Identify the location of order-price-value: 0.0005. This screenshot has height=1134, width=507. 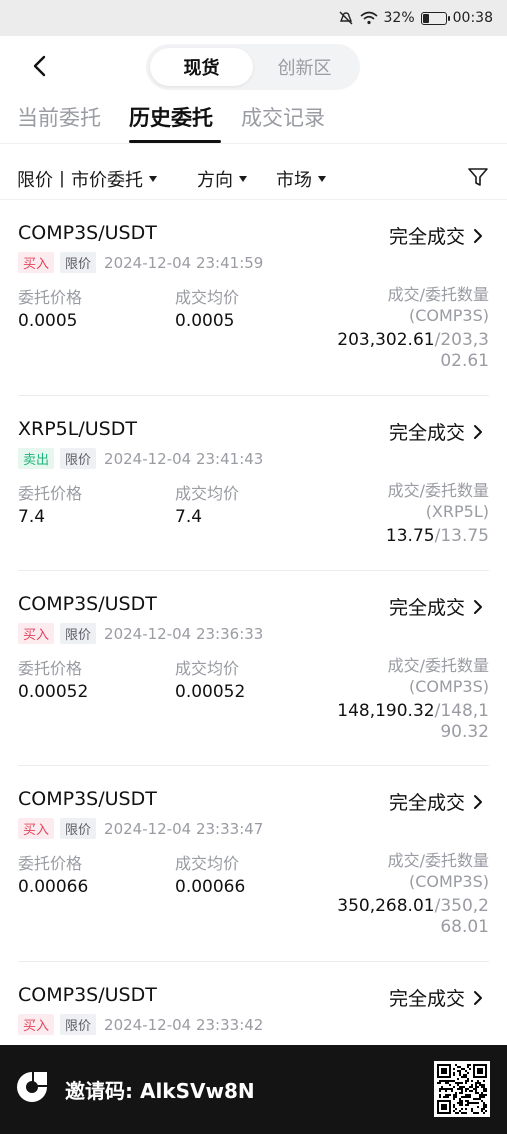
(48, 321).